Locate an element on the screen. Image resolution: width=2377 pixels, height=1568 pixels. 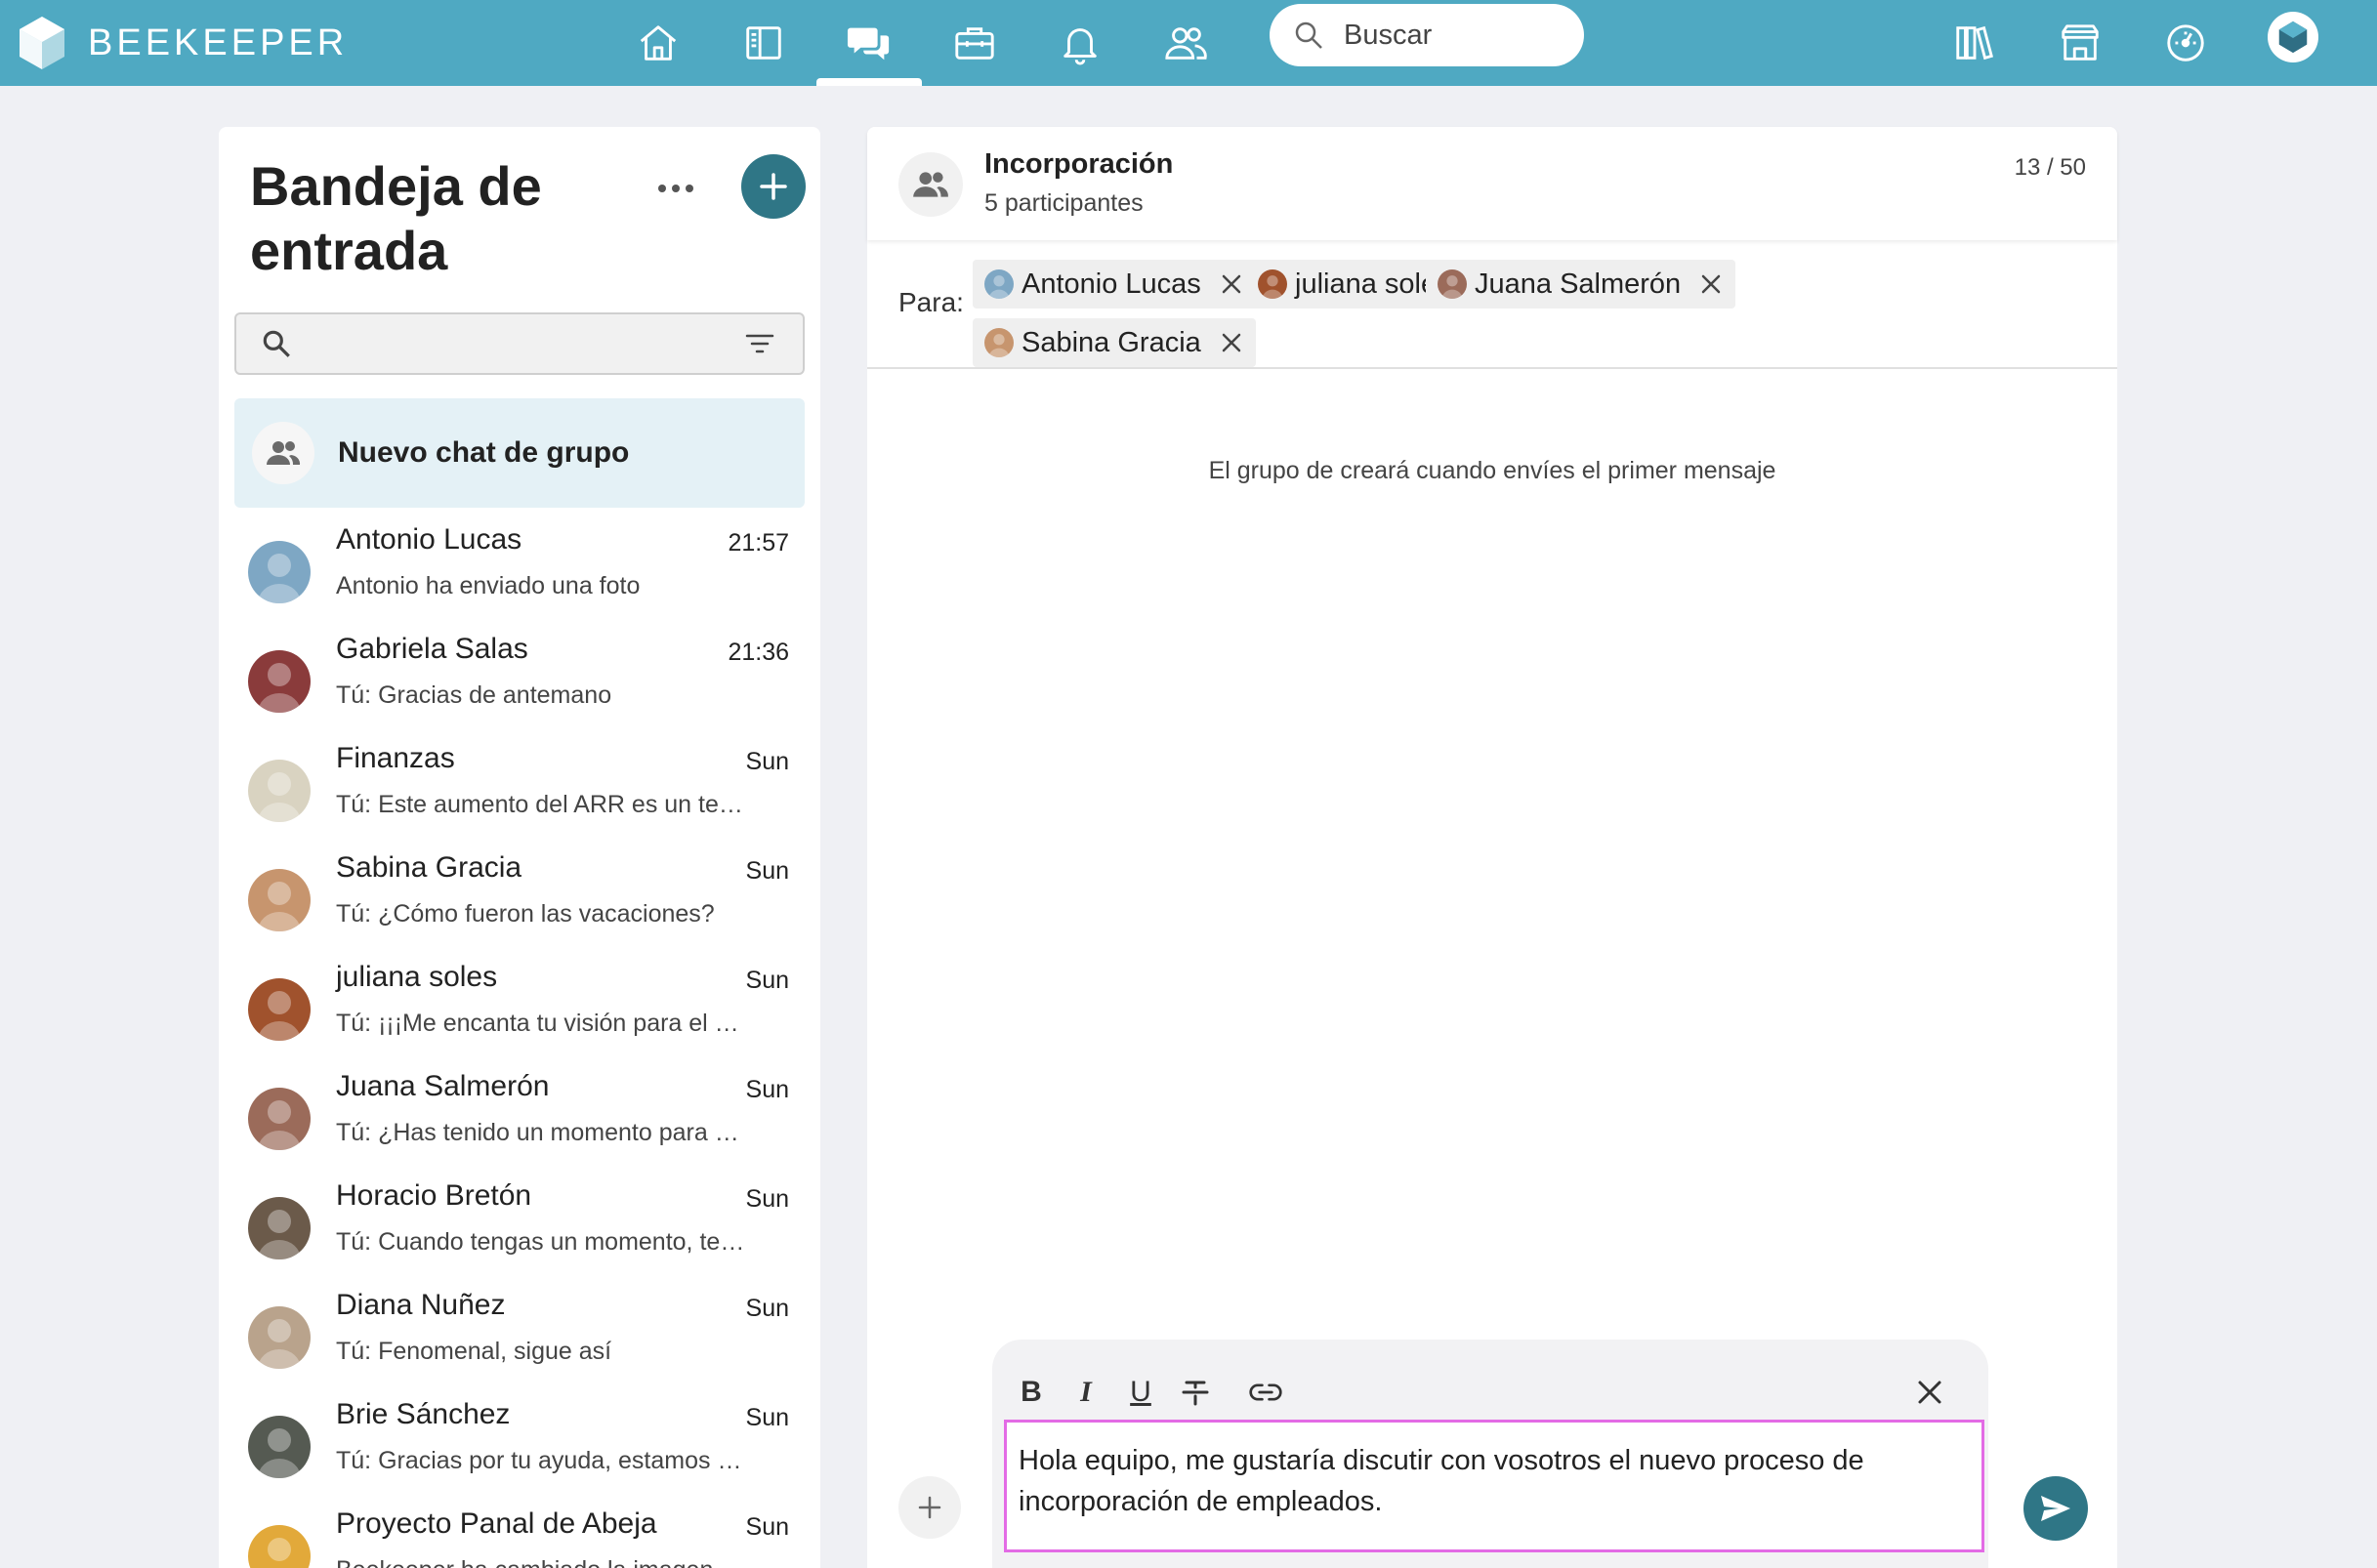
app-logo: BEEKEEPER is located at coordinates (183, 43).